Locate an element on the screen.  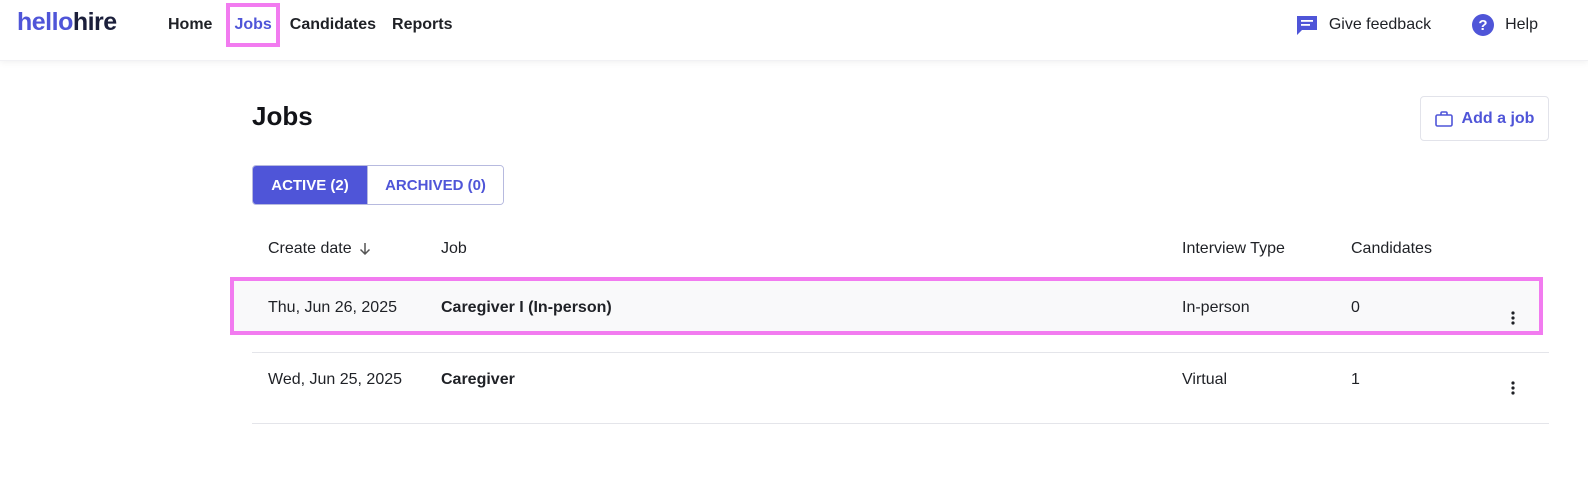
main-nav: Home Jobs Candidates Reports is located at coordinates (314, 25).